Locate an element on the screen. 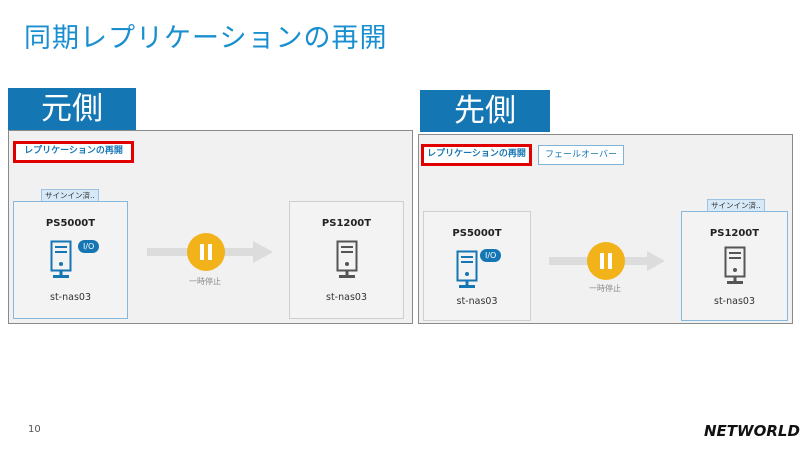 This screenshot has width=800, height=450. page-number: 10 is located at coordinates (34, 429).